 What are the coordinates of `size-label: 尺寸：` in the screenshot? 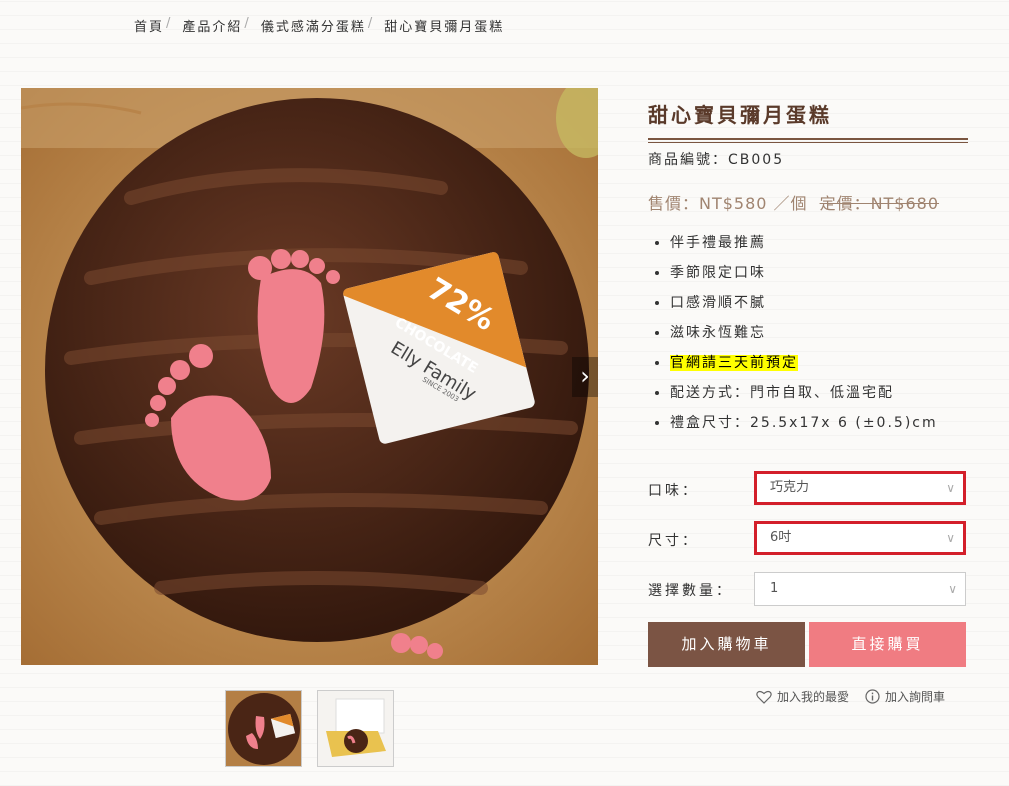 It's located at (673, 541).